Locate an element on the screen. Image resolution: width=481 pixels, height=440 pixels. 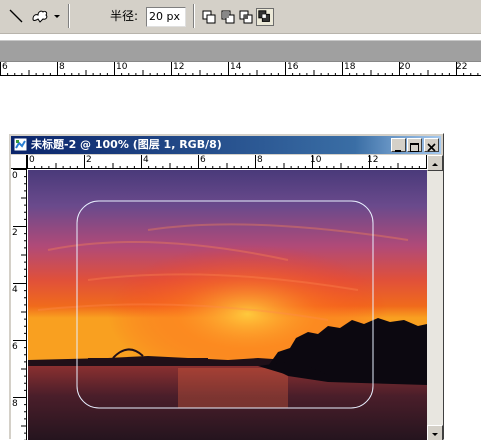
exclude-shape-mode-icon is located at coordinates (265, 17).